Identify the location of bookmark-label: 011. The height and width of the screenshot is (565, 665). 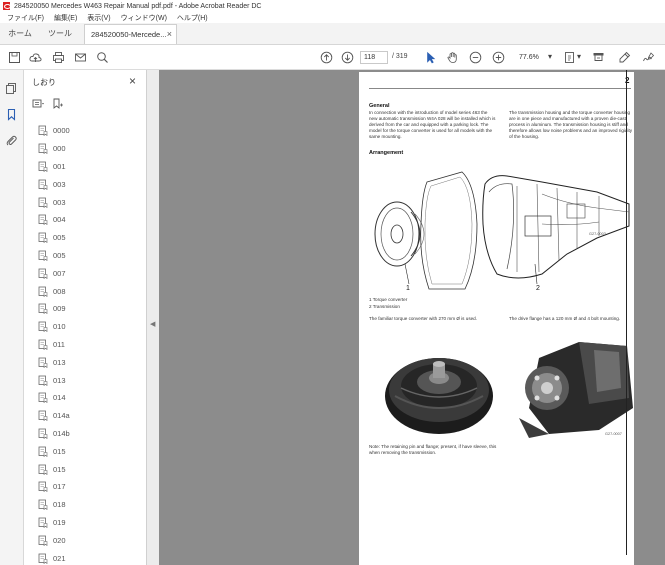
(59, 344).